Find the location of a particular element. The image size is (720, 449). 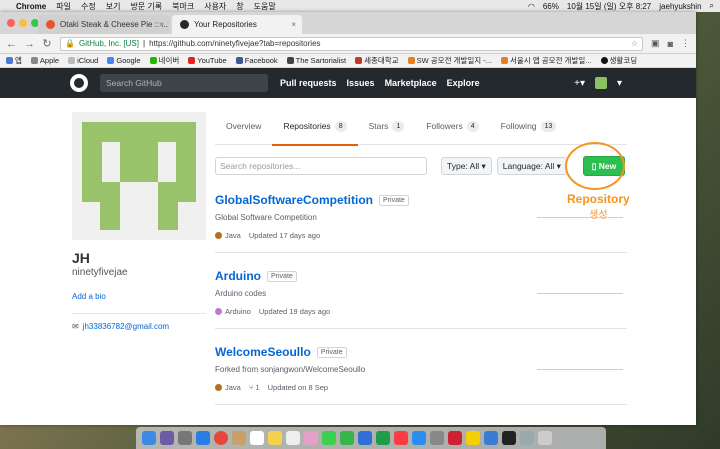

tab-following: Following 13 is located at coordinates (529, 126).